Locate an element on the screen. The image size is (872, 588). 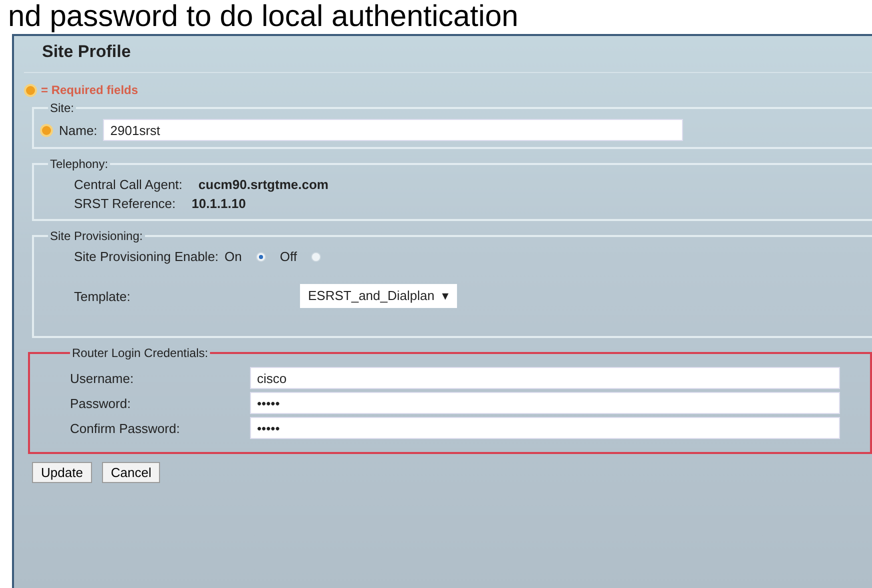
field-label: Central Call Agent: is located at coordinates (128, 184).